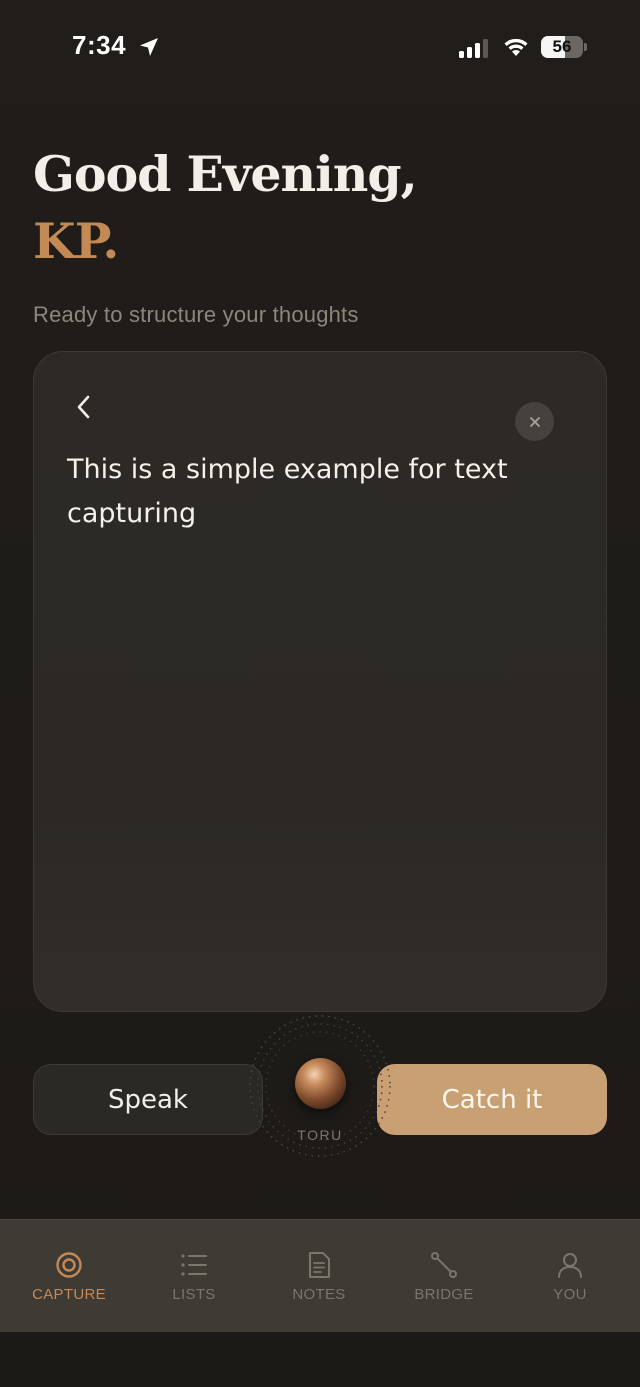 Image resolution: width=640 pixels, height=1387 pixels. Describe the element at coordinates (473, 48) in the screenshot. I see `cellular-signal-icon` at that location.